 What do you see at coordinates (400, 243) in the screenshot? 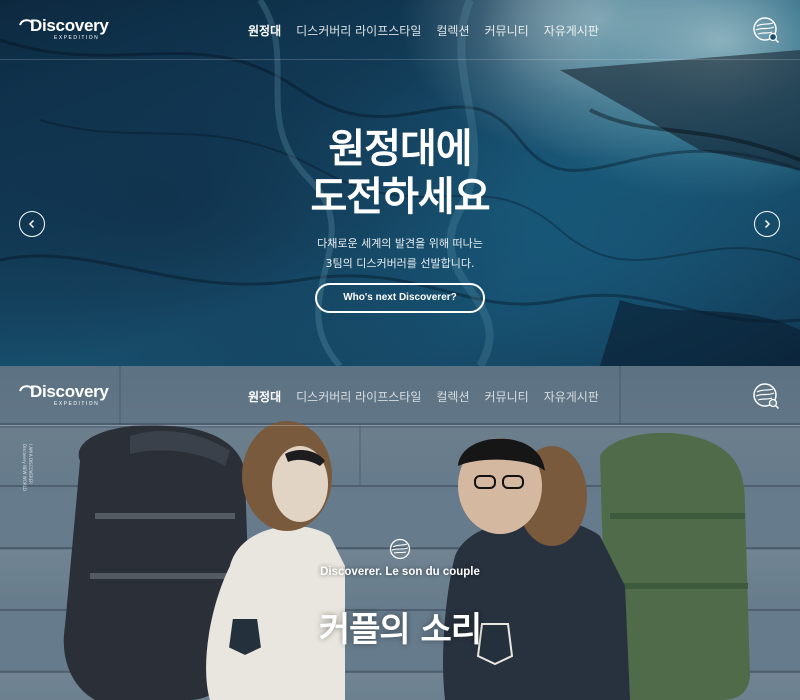
I see `hero-desc-line1: 다채로운 세계의 발견을 위해 떠나는` at bounding box center [400, 243].